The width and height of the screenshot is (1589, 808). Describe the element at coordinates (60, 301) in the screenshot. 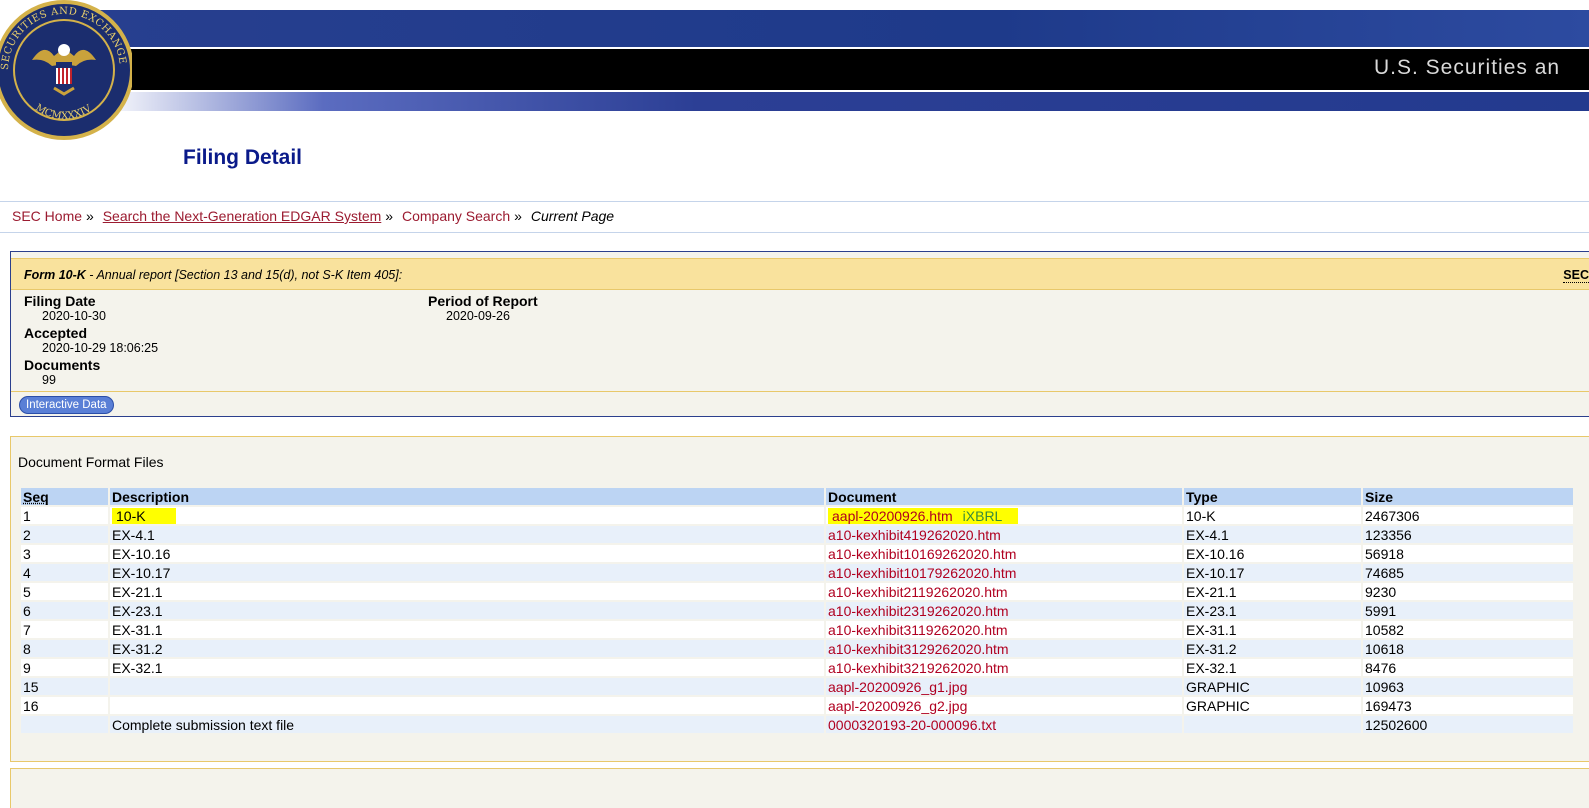

I see `filing-date-label: Filing Date` at that location.